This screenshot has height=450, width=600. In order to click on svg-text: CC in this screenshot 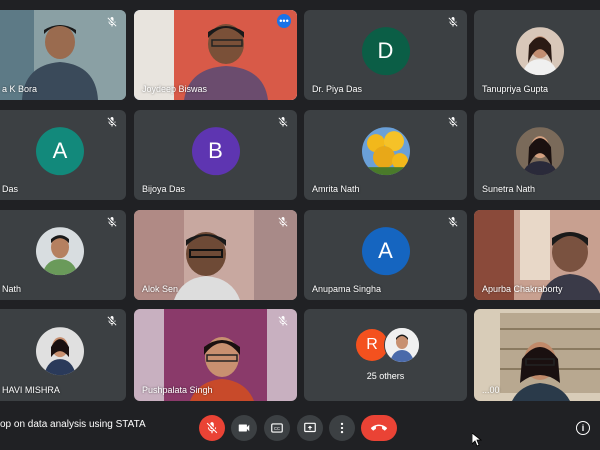, I will do `click(277, 428)`.